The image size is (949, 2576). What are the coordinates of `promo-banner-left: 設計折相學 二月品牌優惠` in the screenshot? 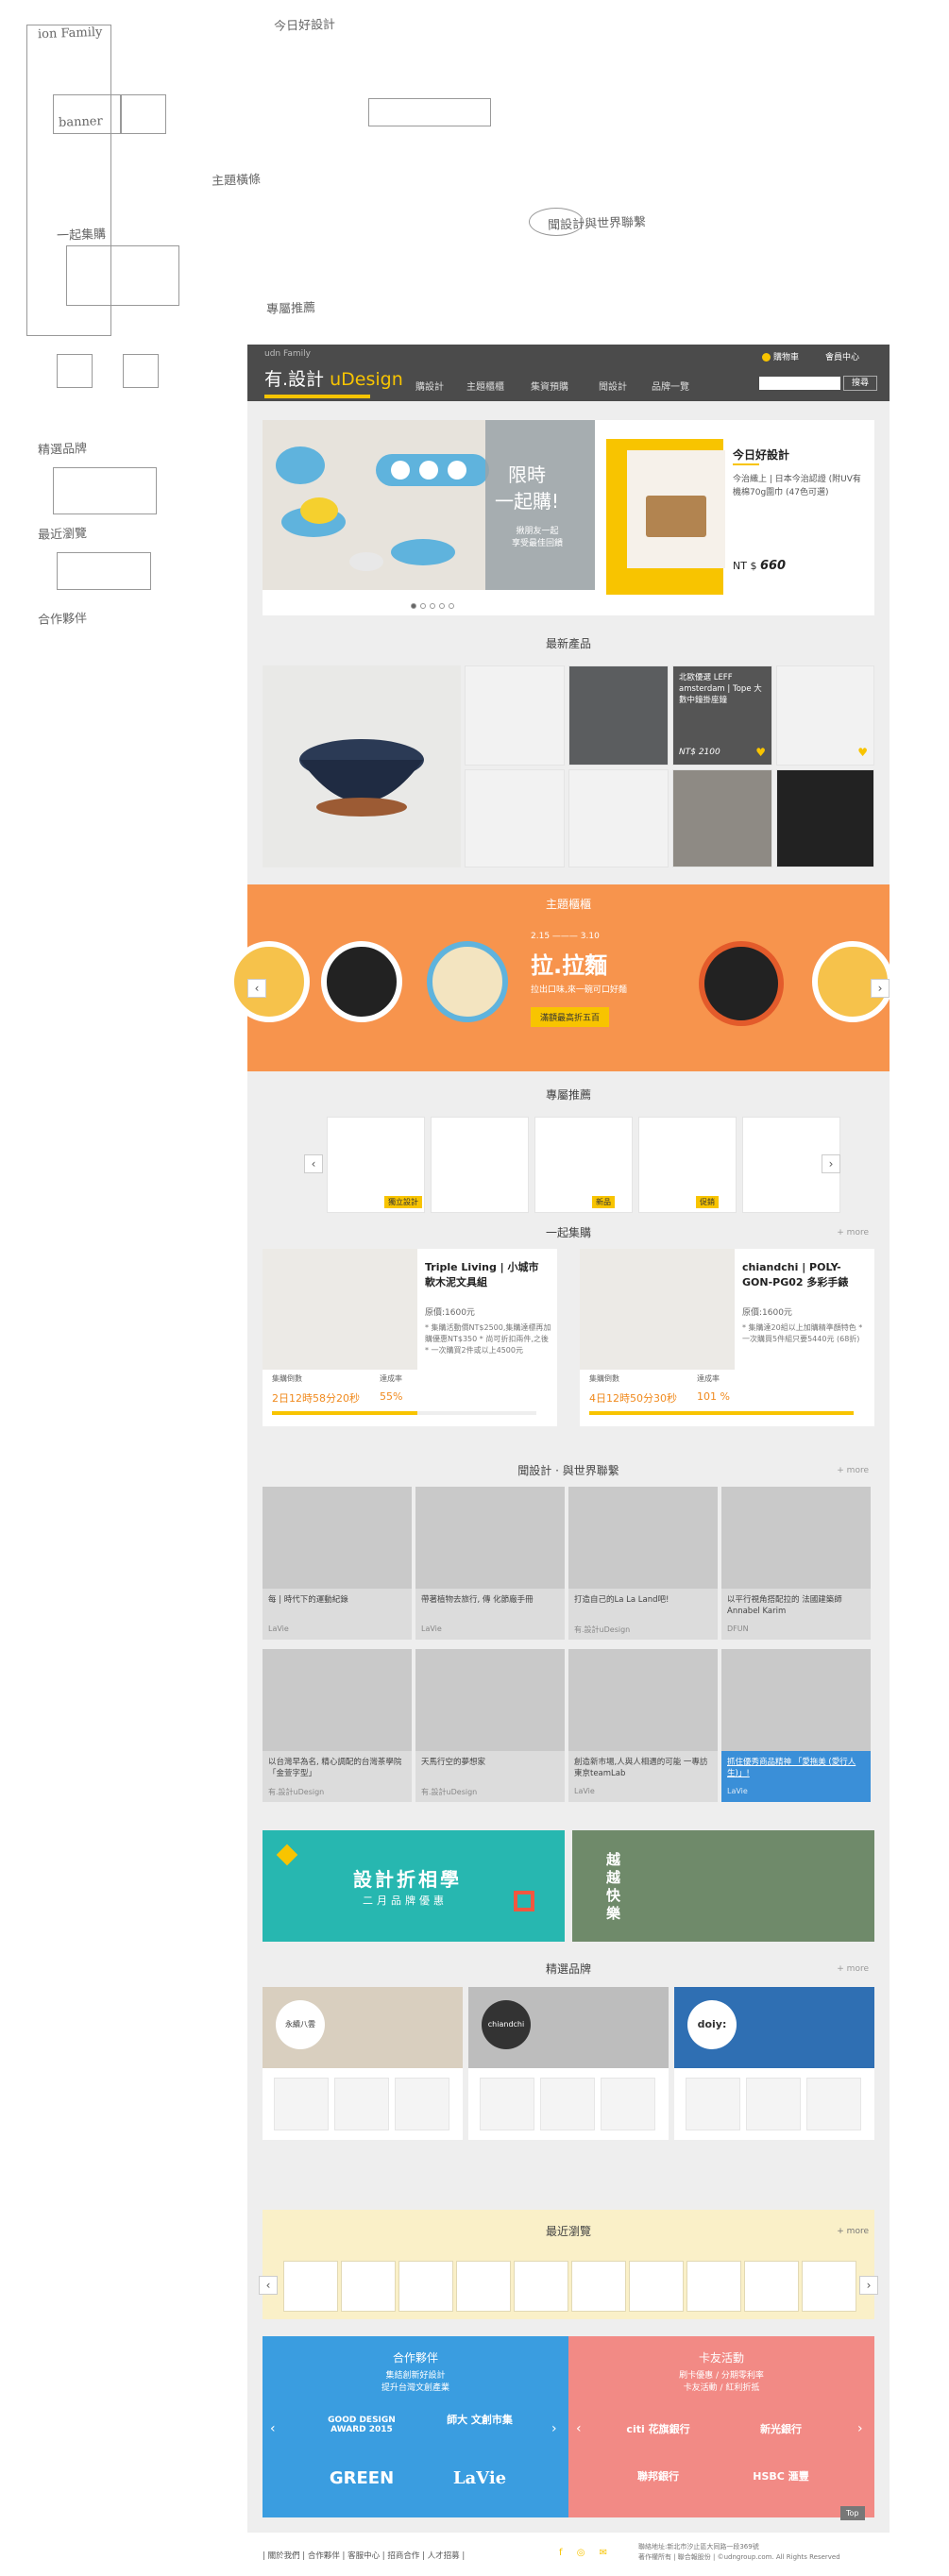 It's located at (414, 1886).